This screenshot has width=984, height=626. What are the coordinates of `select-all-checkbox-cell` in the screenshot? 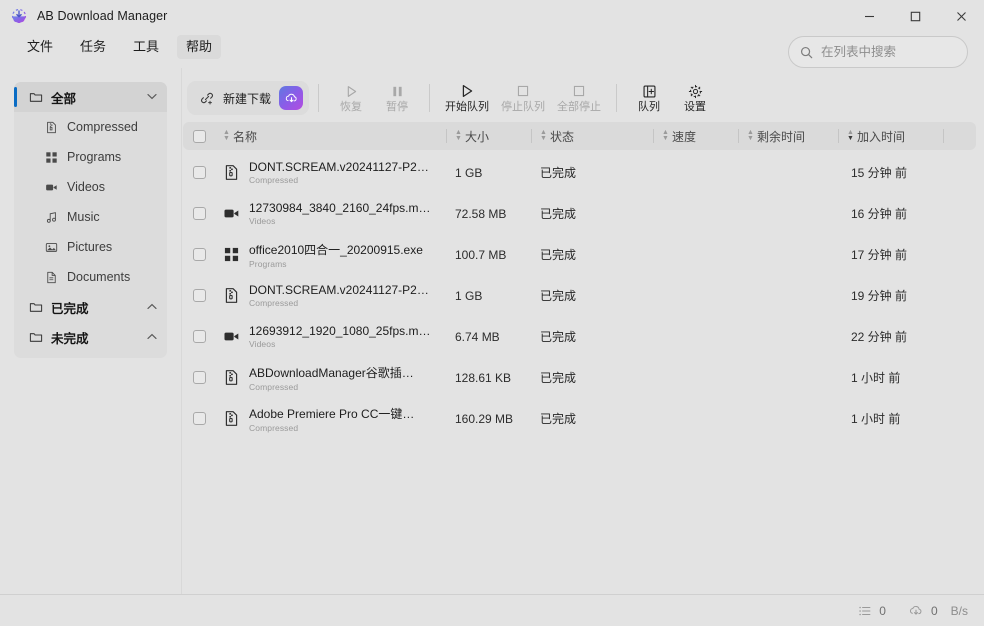 It's located at (199, 136).